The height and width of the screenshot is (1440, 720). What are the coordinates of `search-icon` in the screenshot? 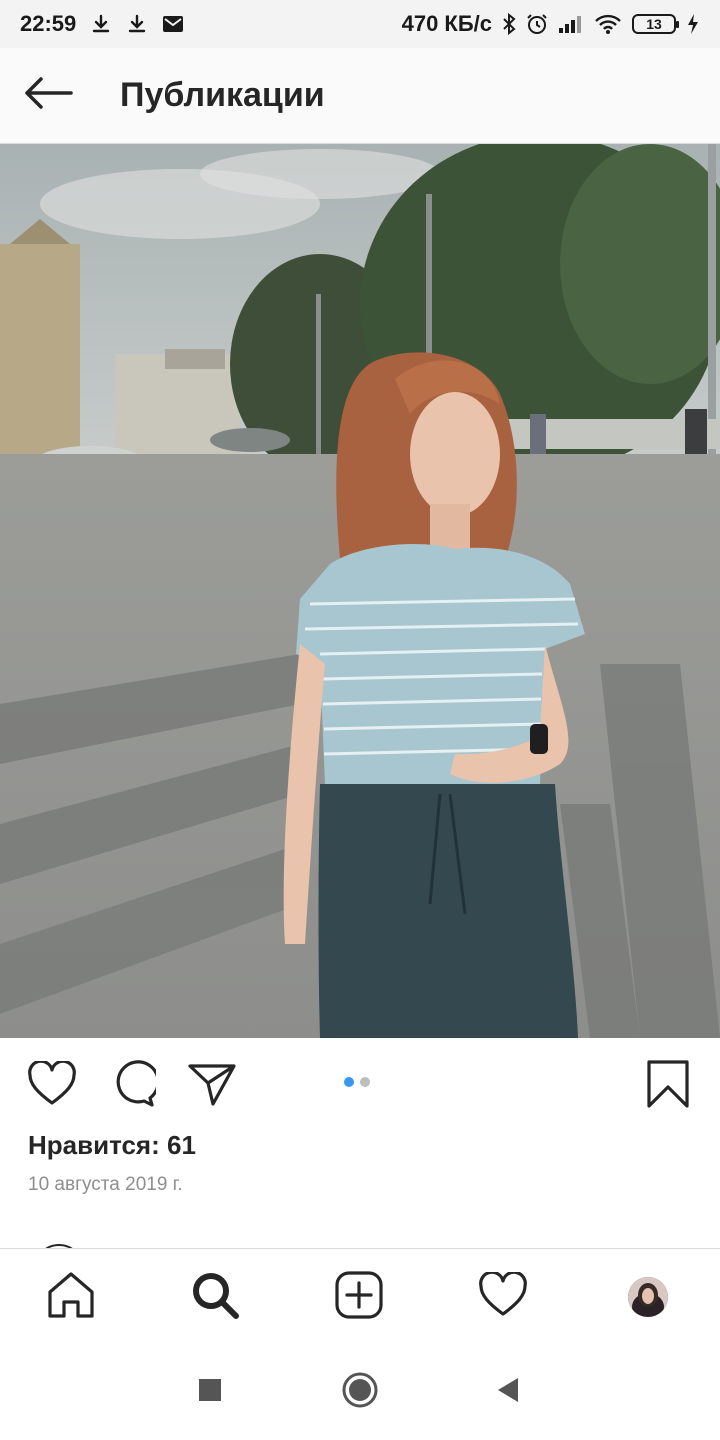 It's located at (215, 1297).